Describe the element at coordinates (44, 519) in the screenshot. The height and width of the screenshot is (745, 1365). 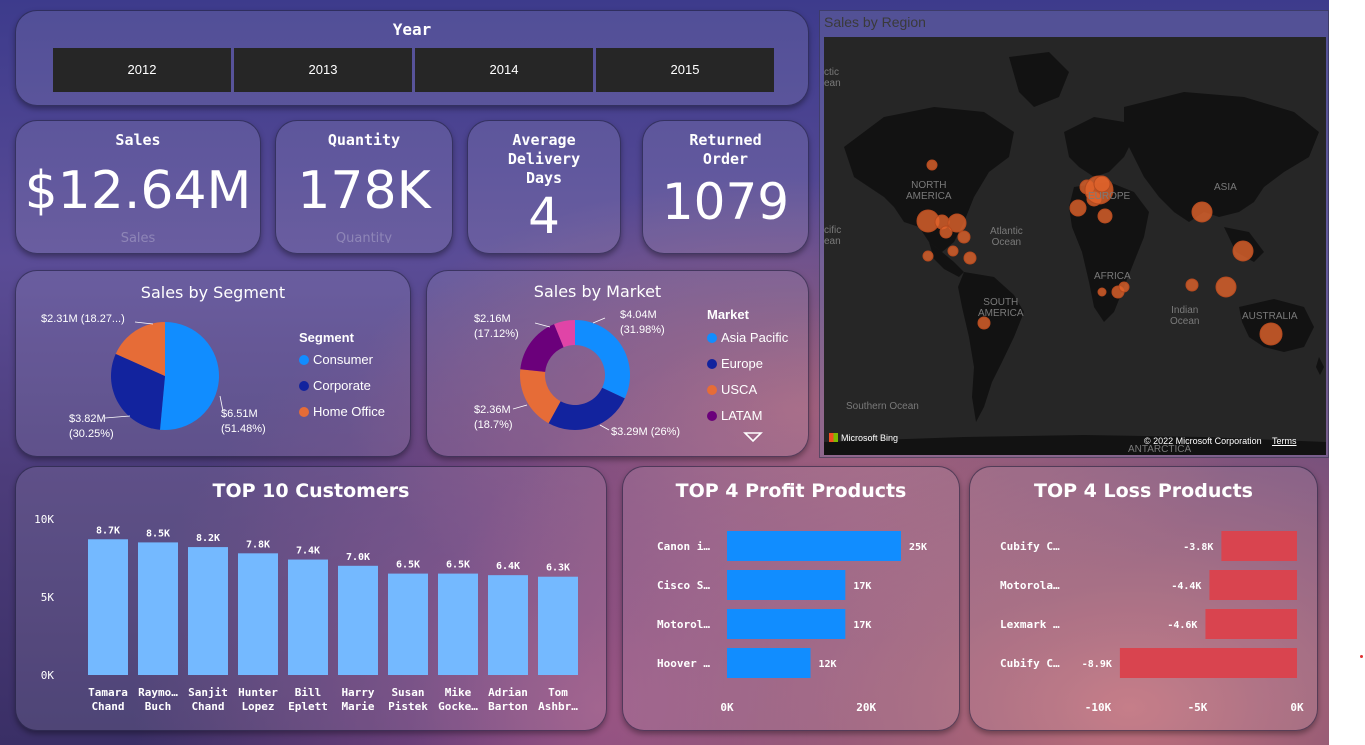
I see `y-tick-label: 10K` at that location.